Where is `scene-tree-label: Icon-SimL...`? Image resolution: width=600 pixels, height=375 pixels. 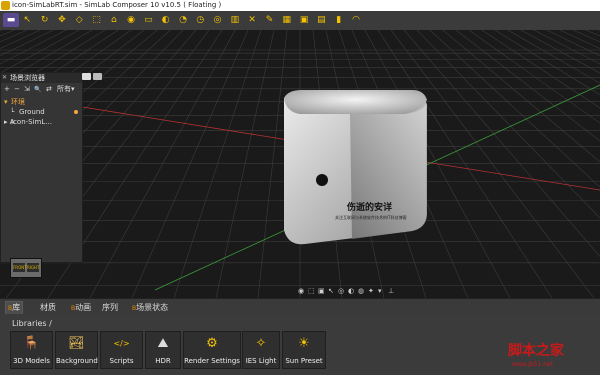 scene-tree-label: Icon-SimL... is located at coordinates (31, 122).